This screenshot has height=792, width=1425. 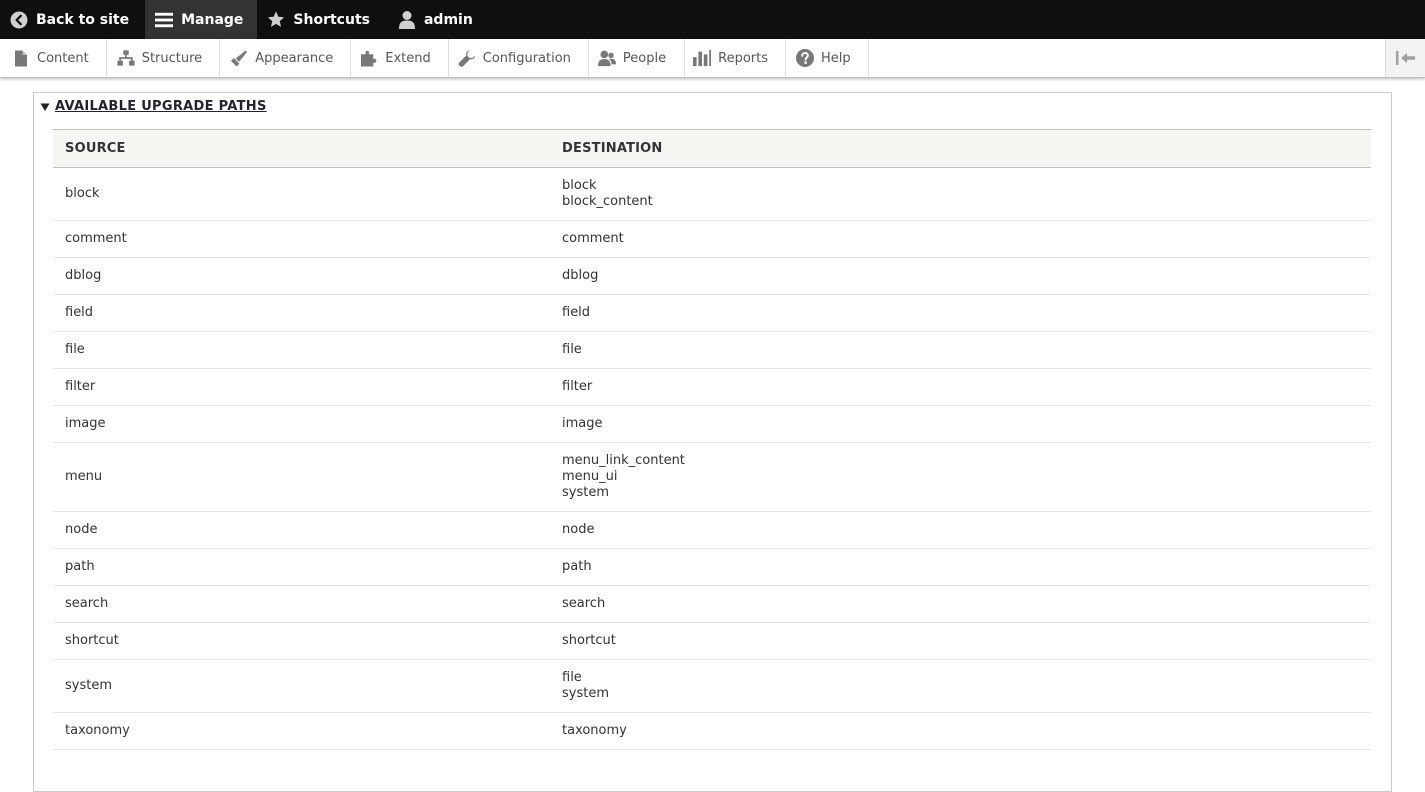 I want to click on tray-item-appearance: Appearance, so click(x=286, y=58).